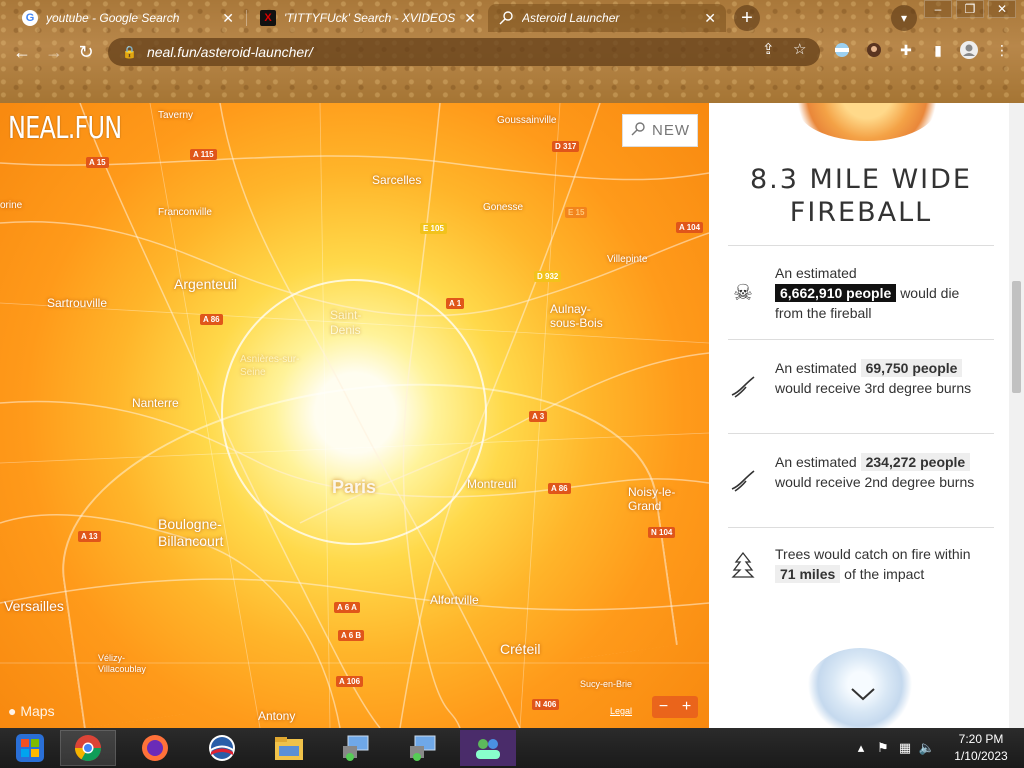 This screenshot has width=1024, height=768. I want to click on road-shield: A 15, so click(97, 162).